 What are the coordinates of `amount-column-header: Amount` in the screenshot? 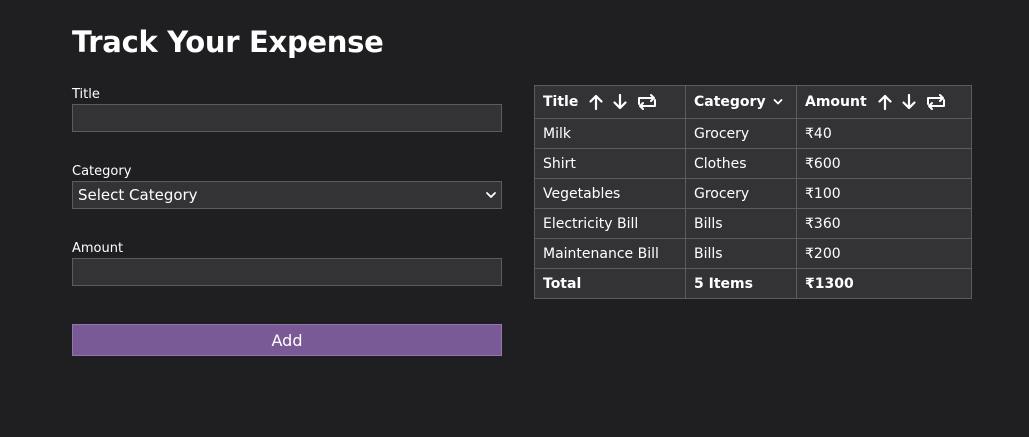 It's located at (884, 102).